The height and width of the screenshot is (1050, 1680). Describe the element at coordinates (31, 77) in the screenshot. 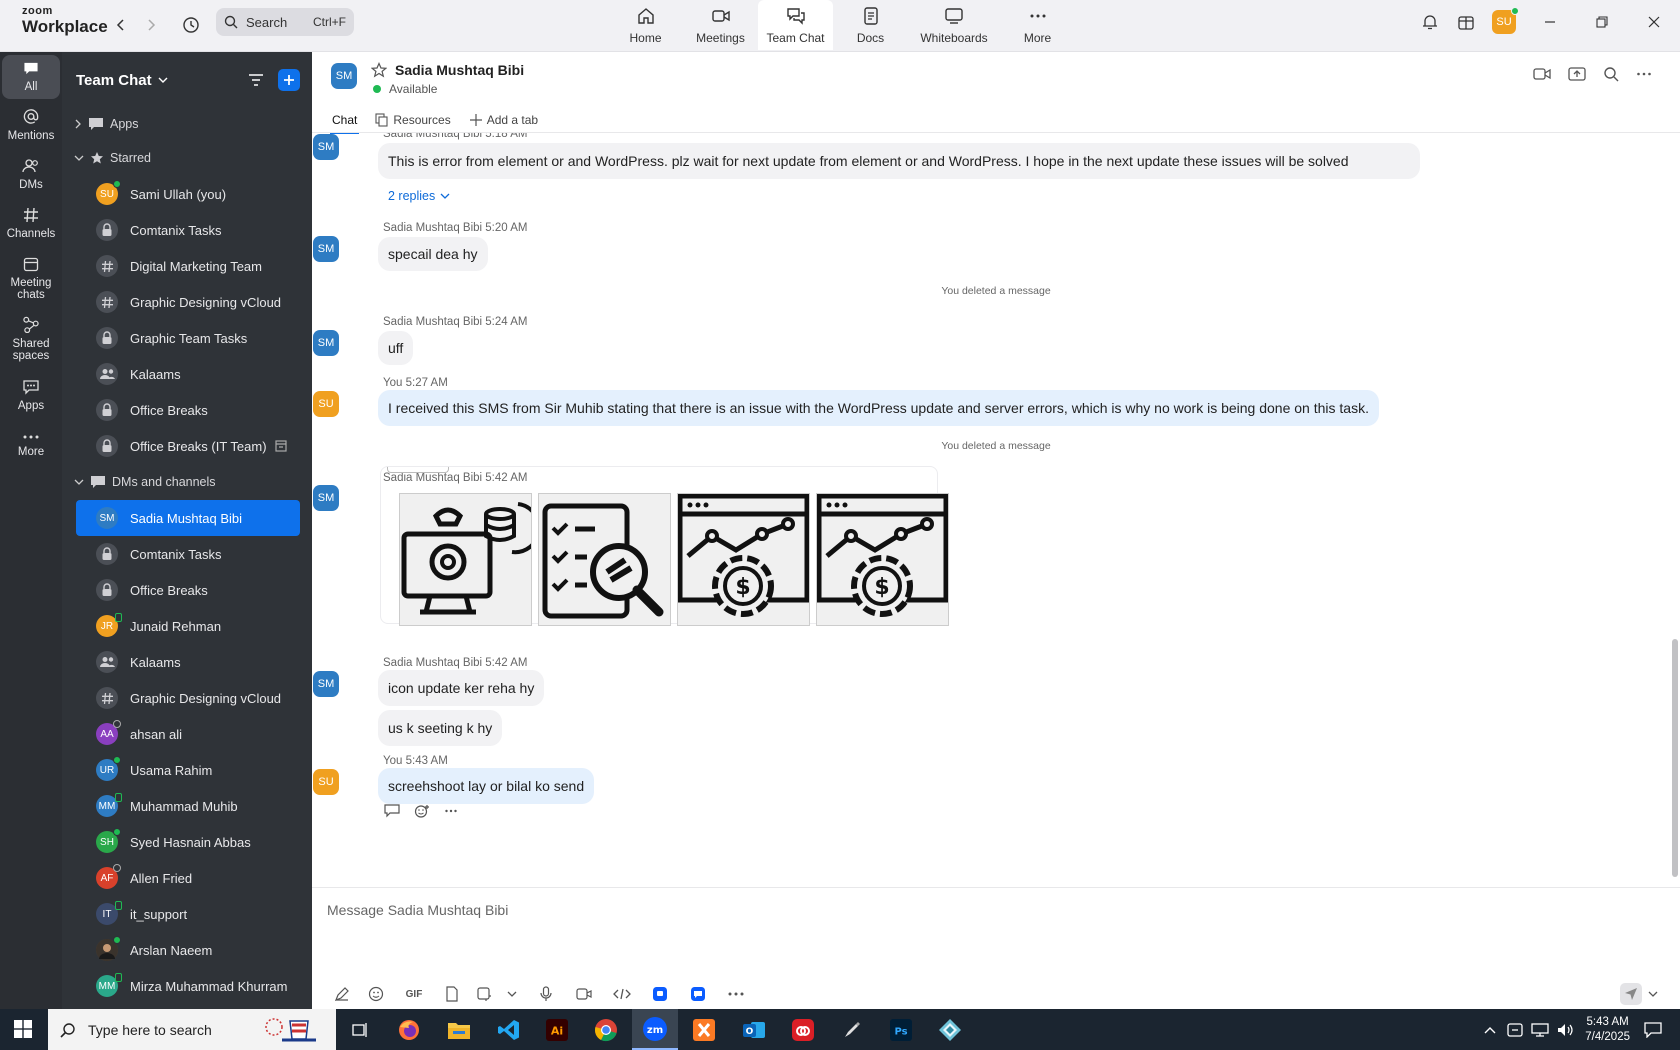

I see `rail-all: All` at that location.